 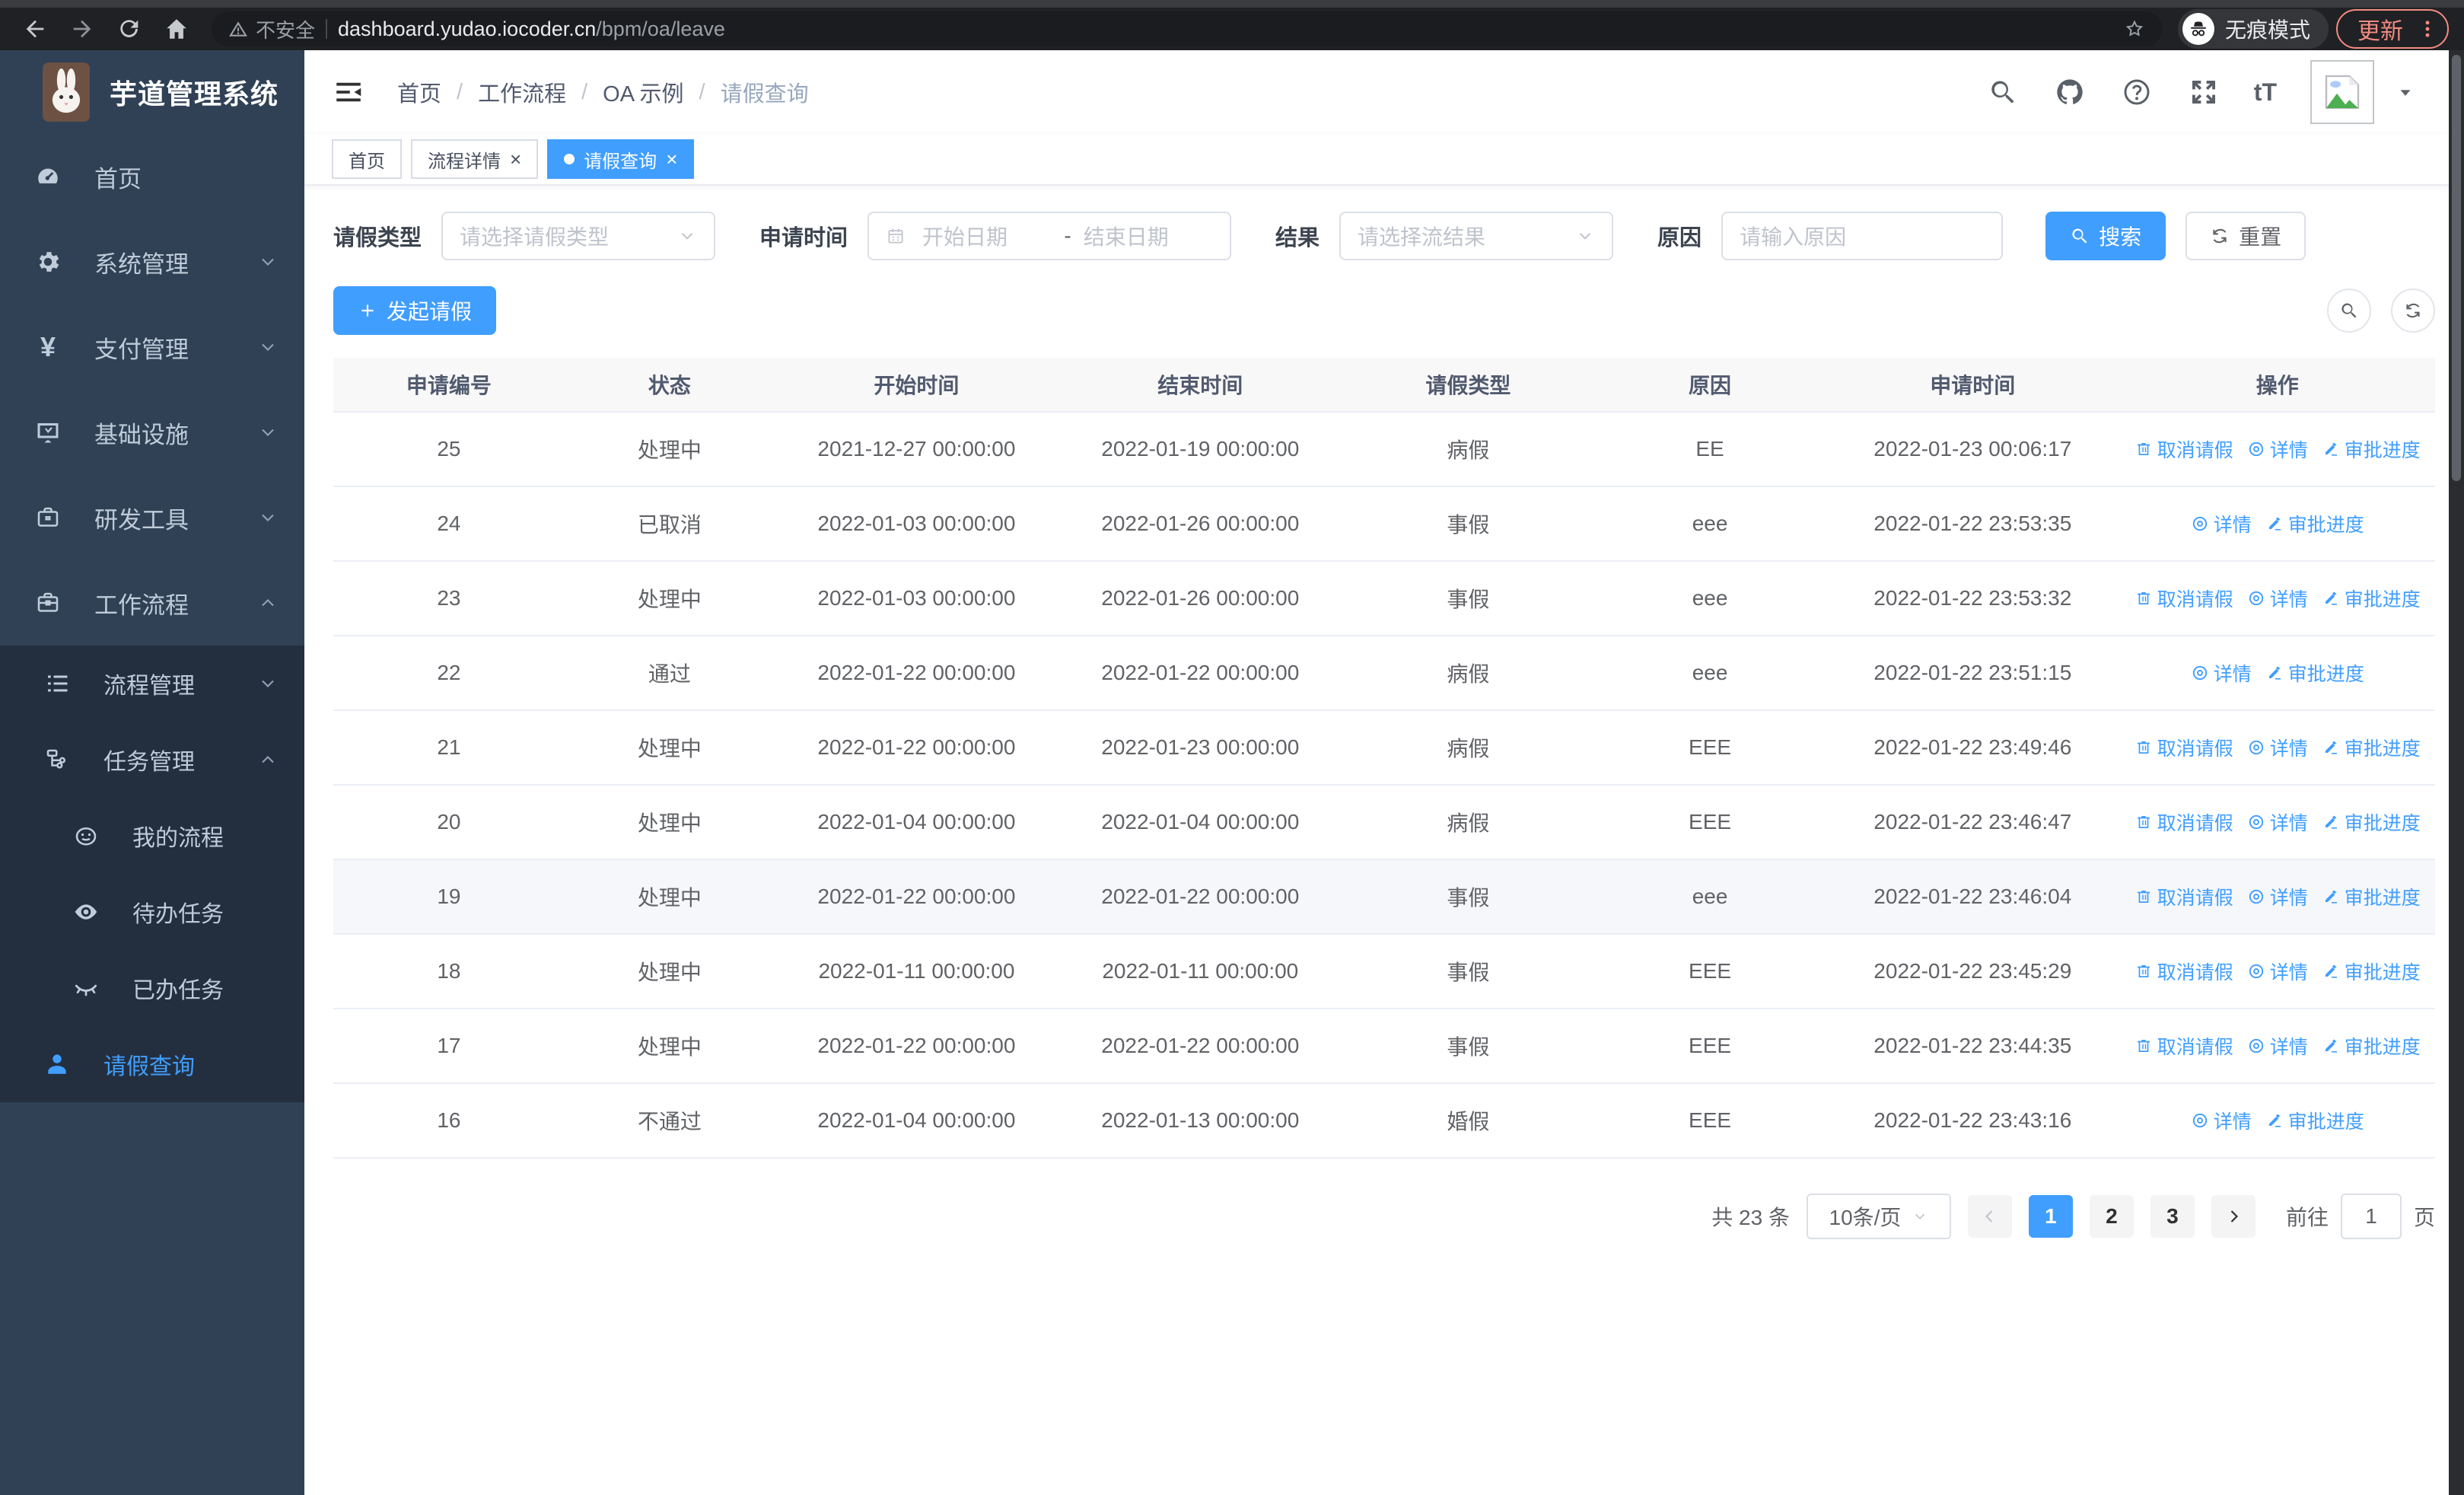 I want to click on avatar-caret-icon, so click(x=2405, y=92).